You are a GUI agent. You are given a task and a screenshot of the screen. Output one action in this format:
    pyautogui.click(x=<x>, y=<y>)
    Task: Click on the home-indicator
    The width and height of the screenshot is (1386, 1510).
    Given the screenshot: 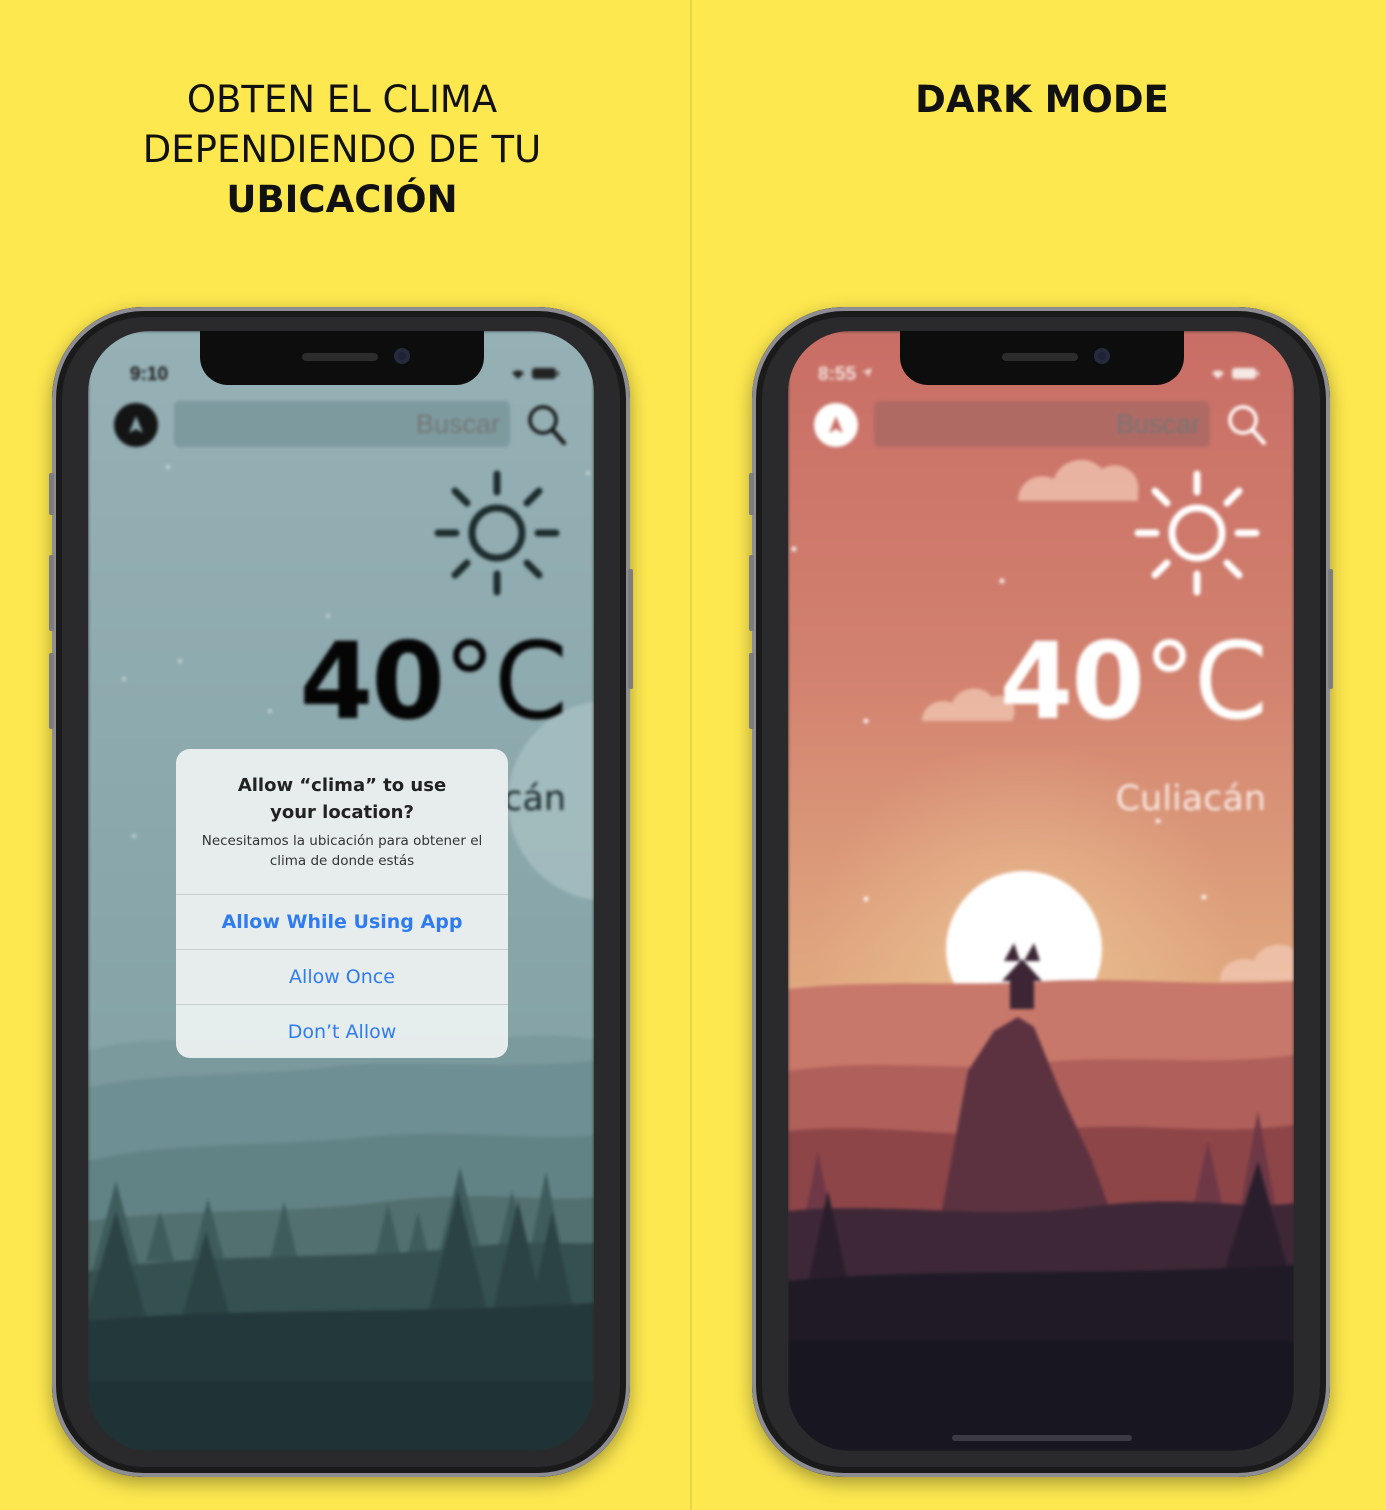 What is the action you would take?
    pyautogui.click(x=1042, y=1438)
    